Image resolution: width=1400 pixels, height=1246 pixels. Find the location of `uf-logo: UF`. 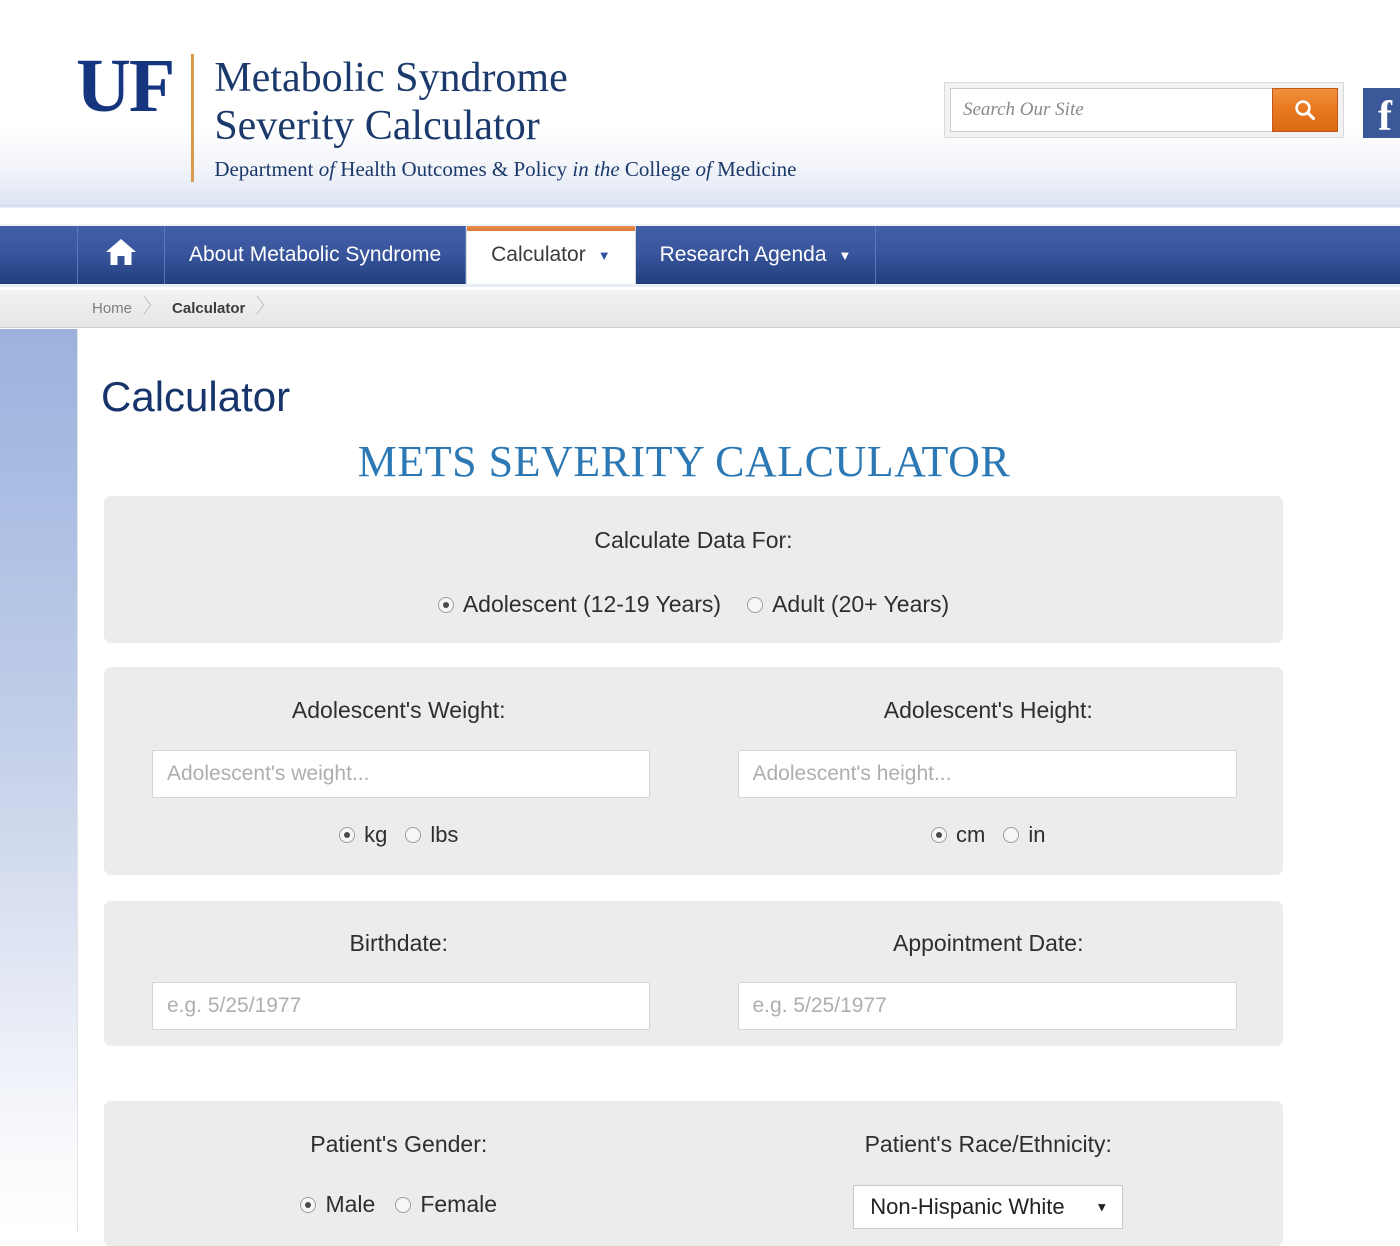

uf-logo: UF is located at coordinates (125, 86).